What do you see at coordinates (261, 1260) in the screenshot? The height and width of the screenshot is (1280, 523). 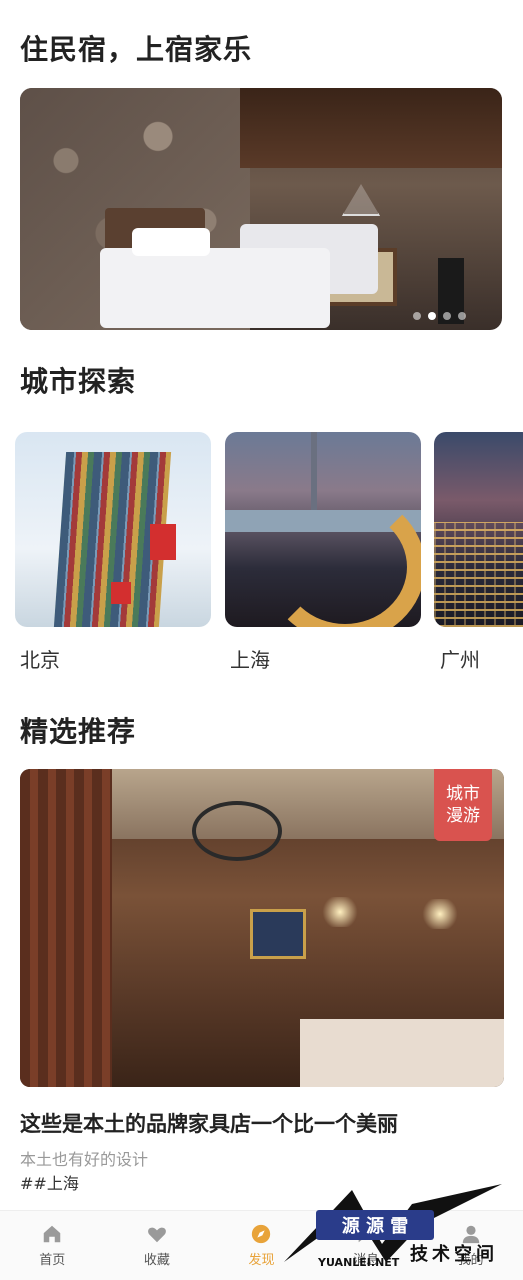 I see `tab-label: 发现` at bounding box center [261, 1260].